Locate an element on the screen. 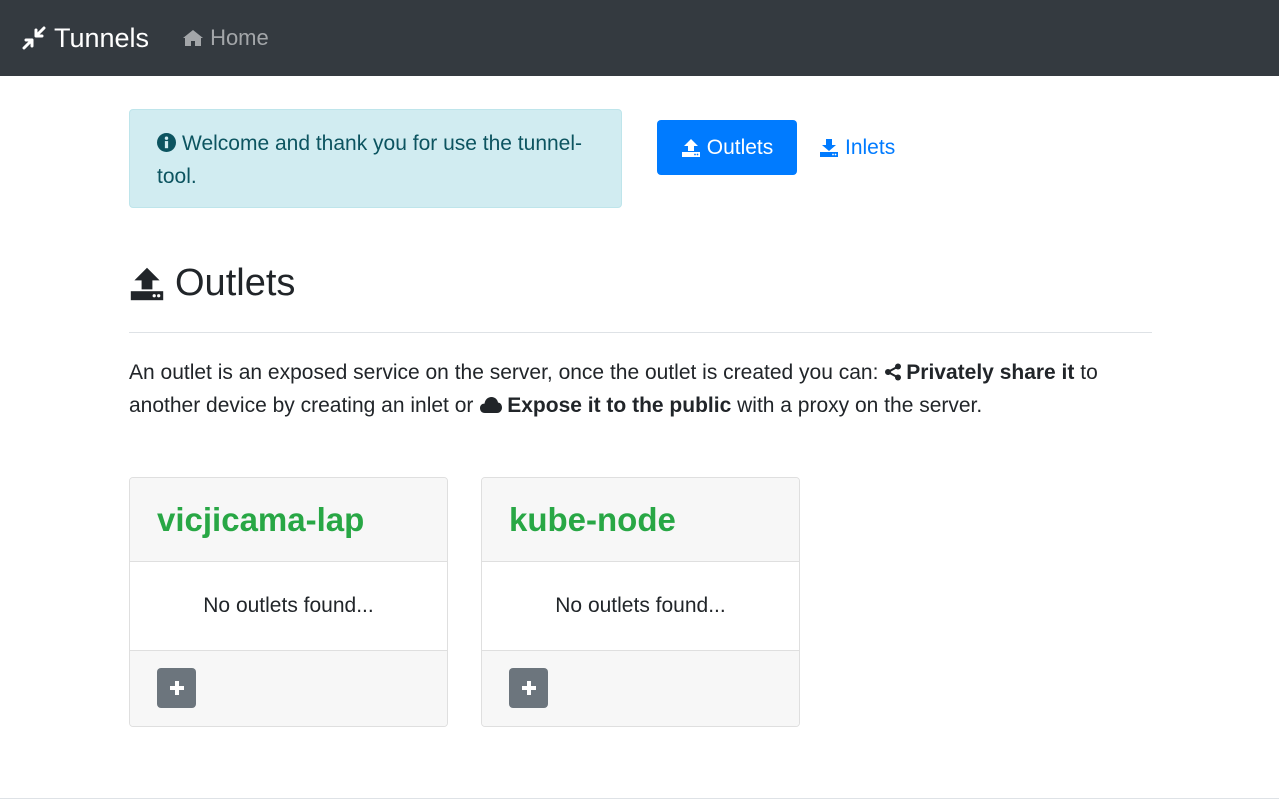  brand-label: Tunnels is located at coordinates (102, 37).